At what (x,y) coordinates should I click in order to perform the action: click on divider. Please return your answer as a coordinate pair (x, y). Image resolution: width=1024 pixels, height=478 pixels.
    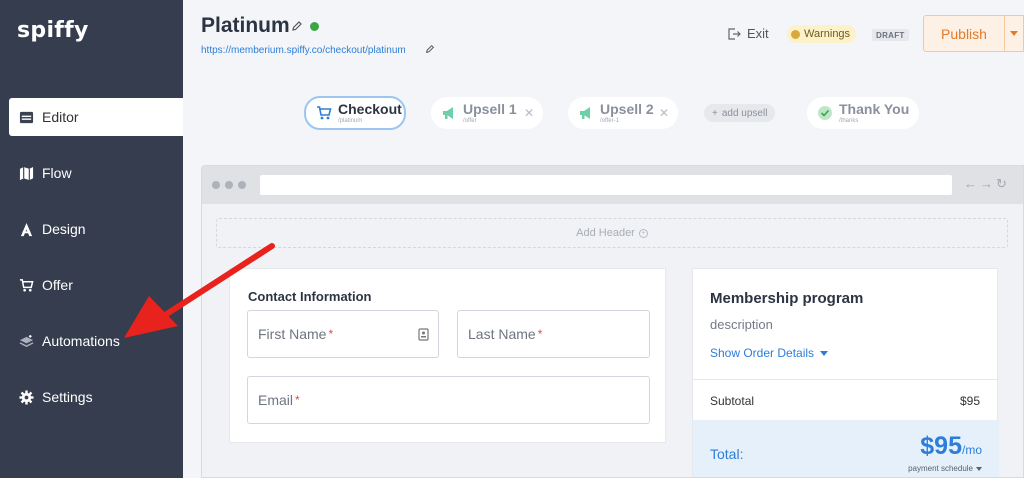
    Looking at the image, I should click on (846, 379).